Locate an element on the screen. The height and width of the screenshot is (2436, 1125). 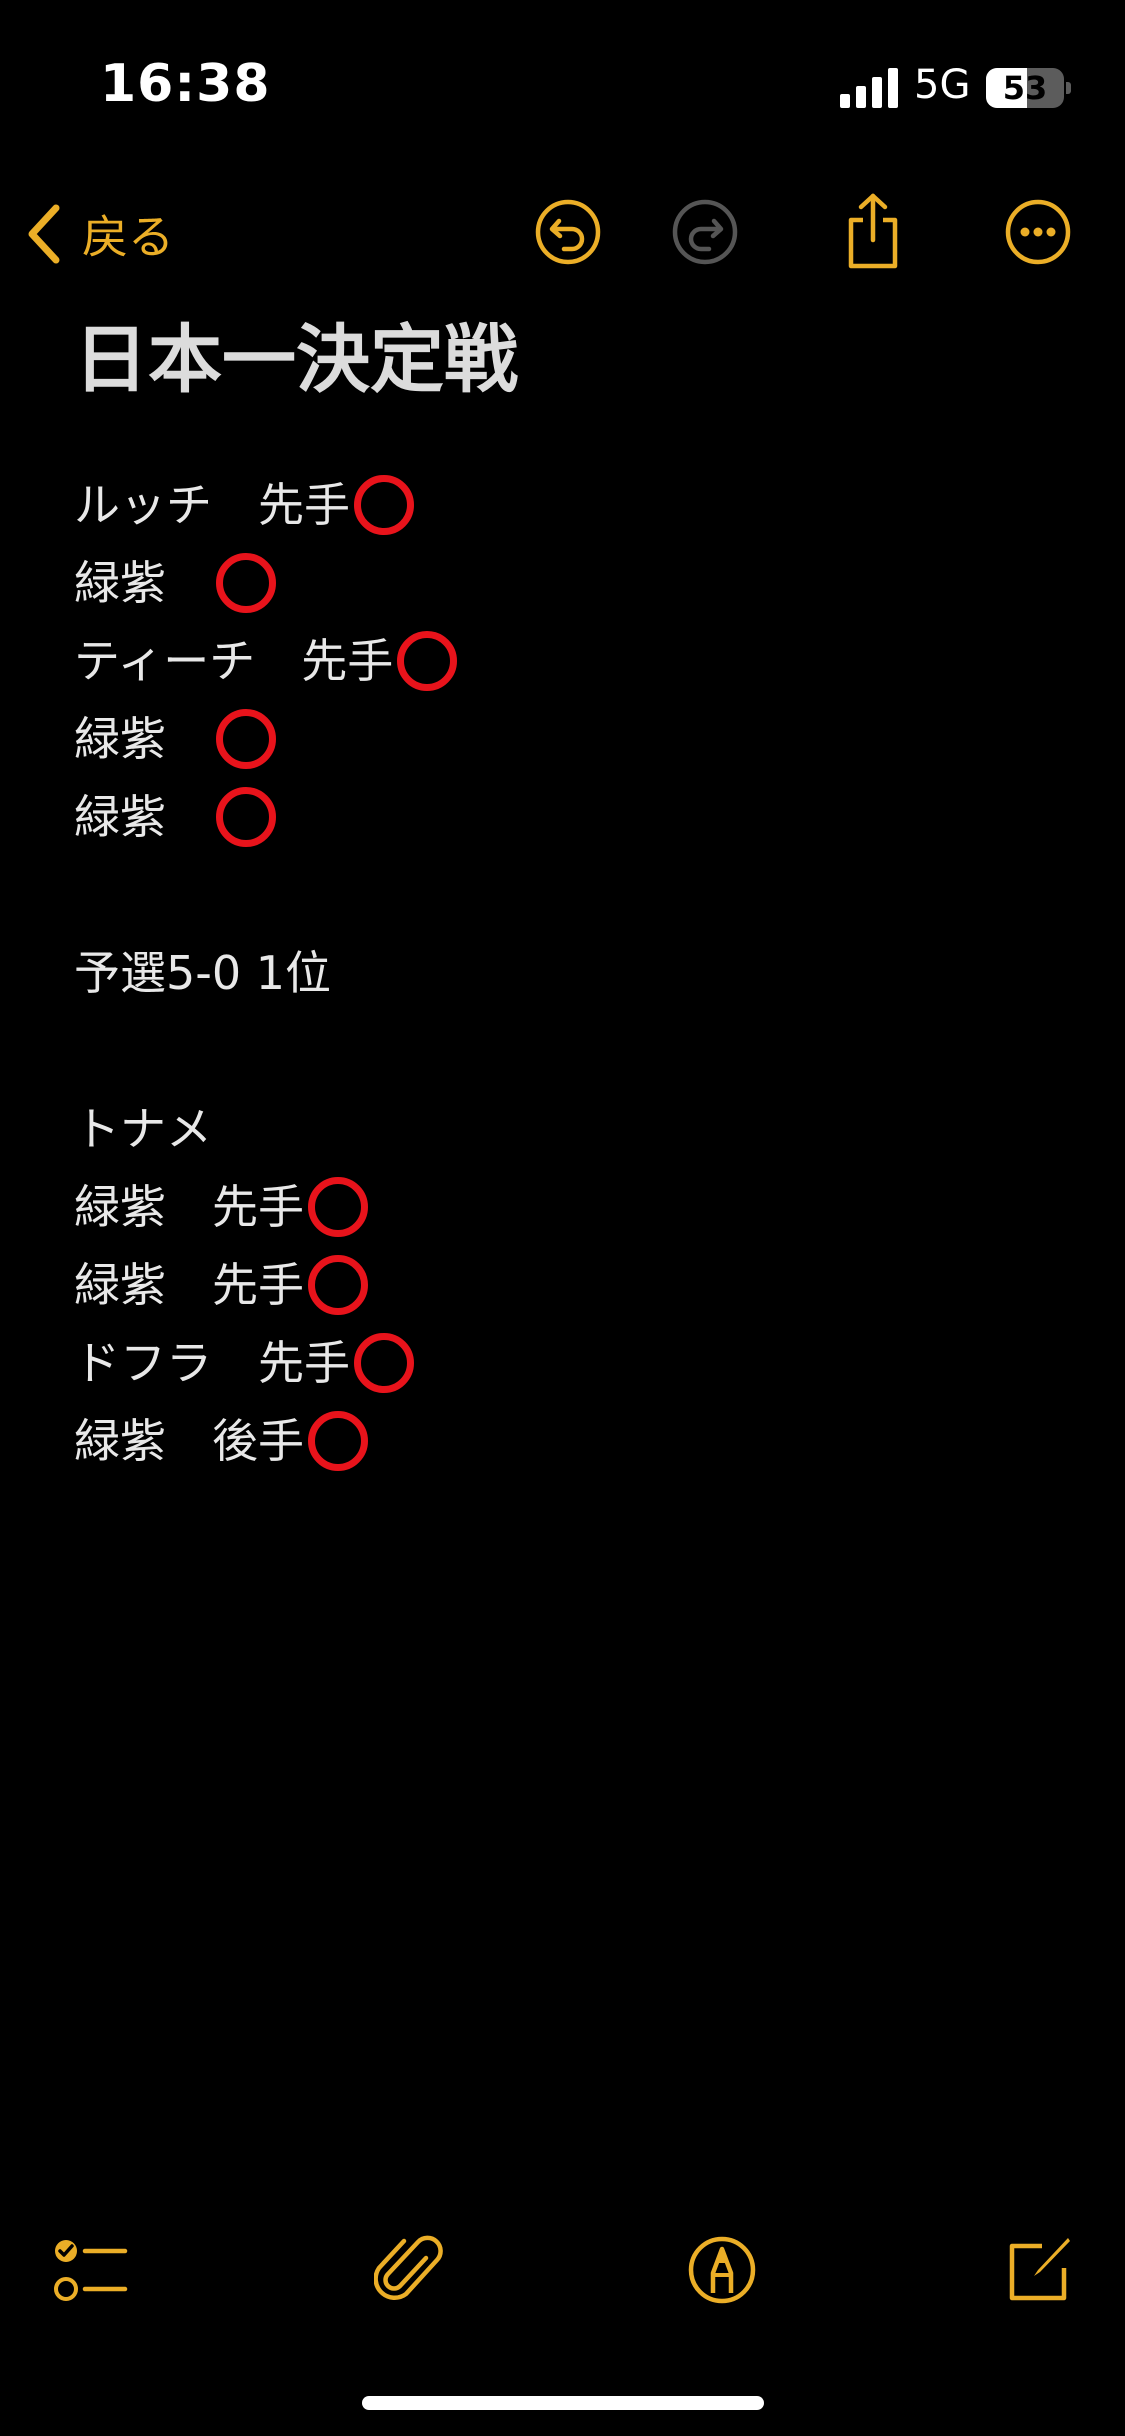
redo-button is located at coordinates (705, 232).